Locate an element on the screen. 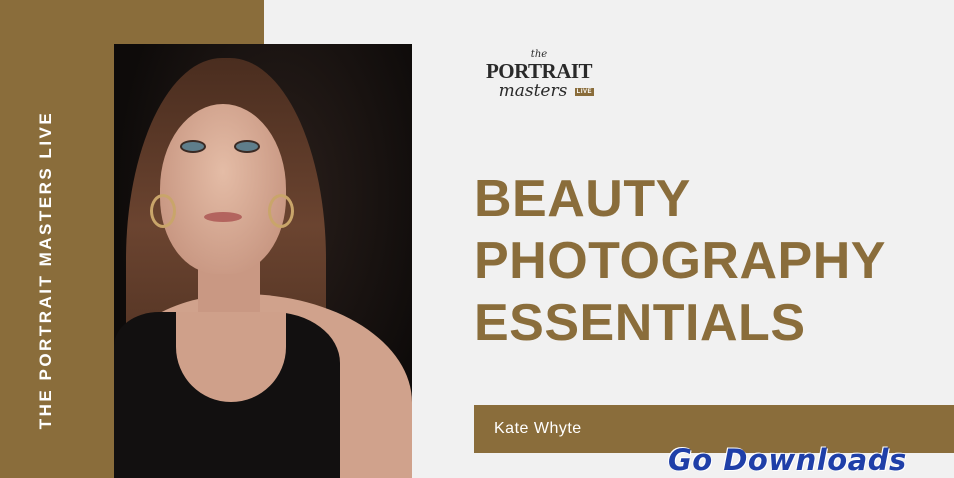 The image size is (954, 478). portrait-masters-logo: the PORTRAIT masters LIVE is located at coordinates (539, 81).